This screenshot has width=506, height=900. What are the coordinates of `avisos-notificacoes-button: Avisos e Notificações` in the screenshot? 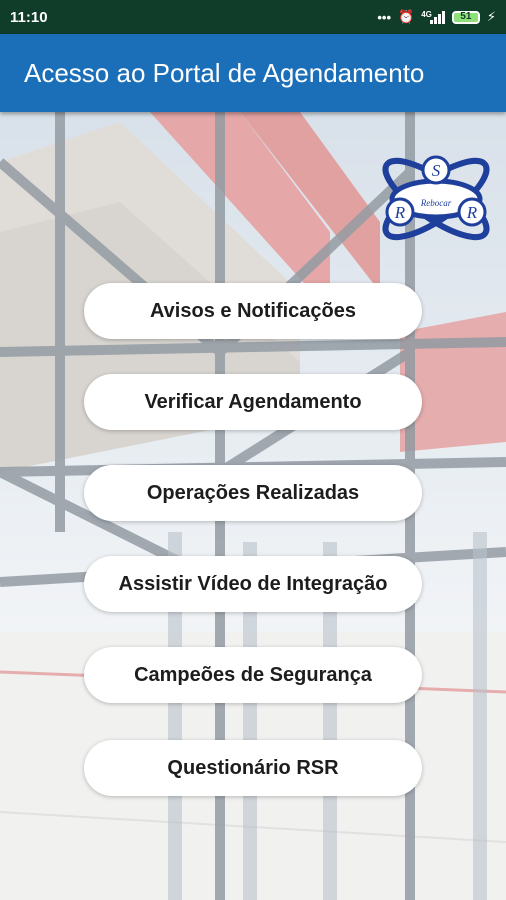 It's located at (253, 311).